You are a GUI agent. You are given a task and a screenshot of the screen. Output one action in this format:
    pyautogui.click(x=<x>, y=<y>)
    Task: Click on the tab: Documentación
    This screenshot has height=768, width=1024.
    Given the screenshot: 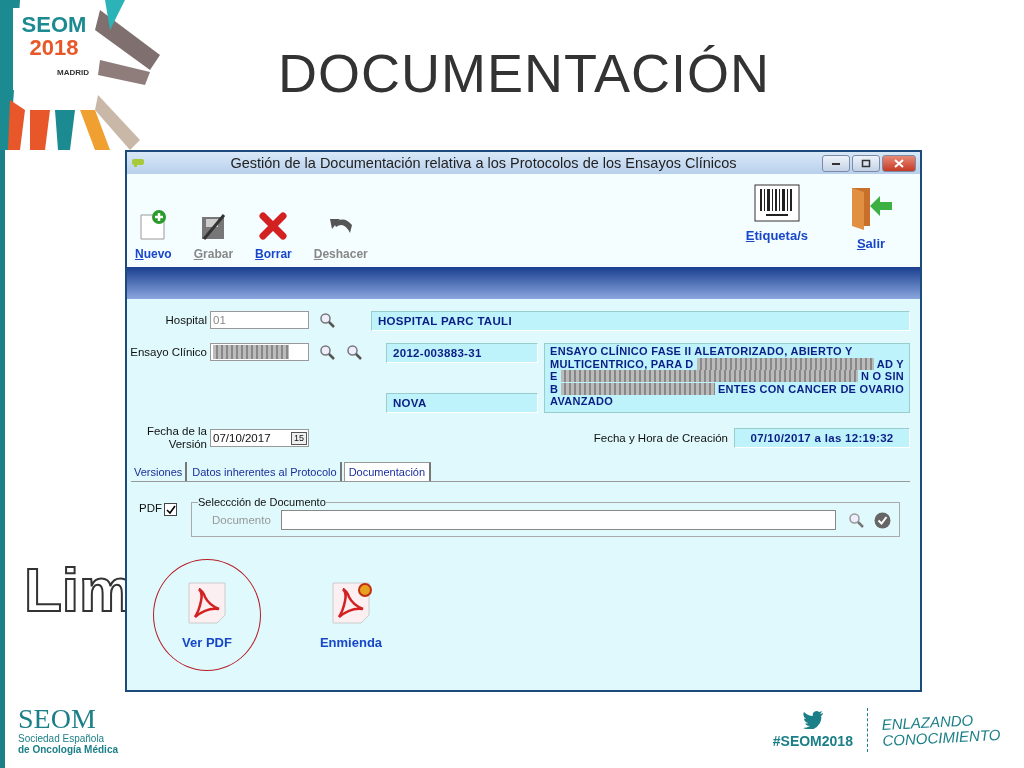 What is the action you would take?
    pyautogui.click(x=387, y=471)
    